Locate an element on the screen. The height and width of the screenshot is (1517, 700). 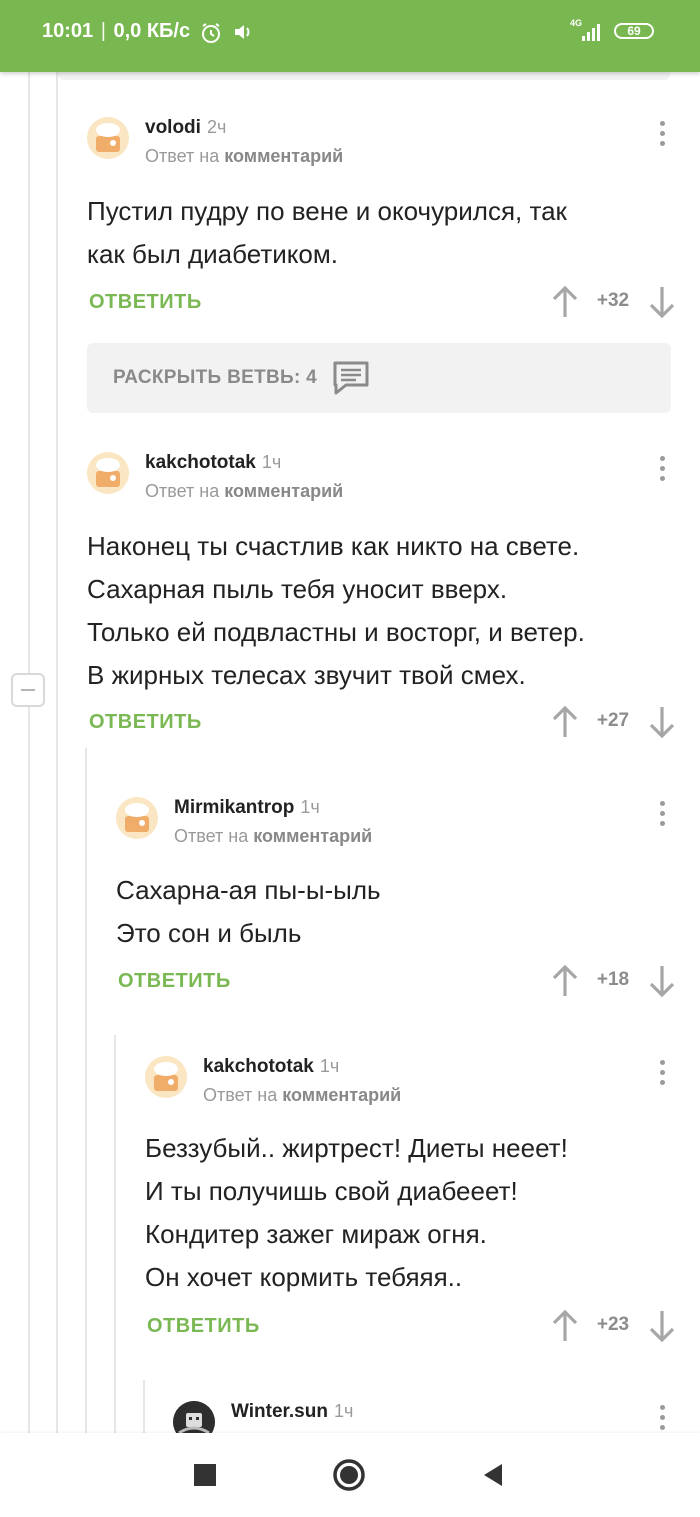
volume-icon is located at coordinates (242, 32).